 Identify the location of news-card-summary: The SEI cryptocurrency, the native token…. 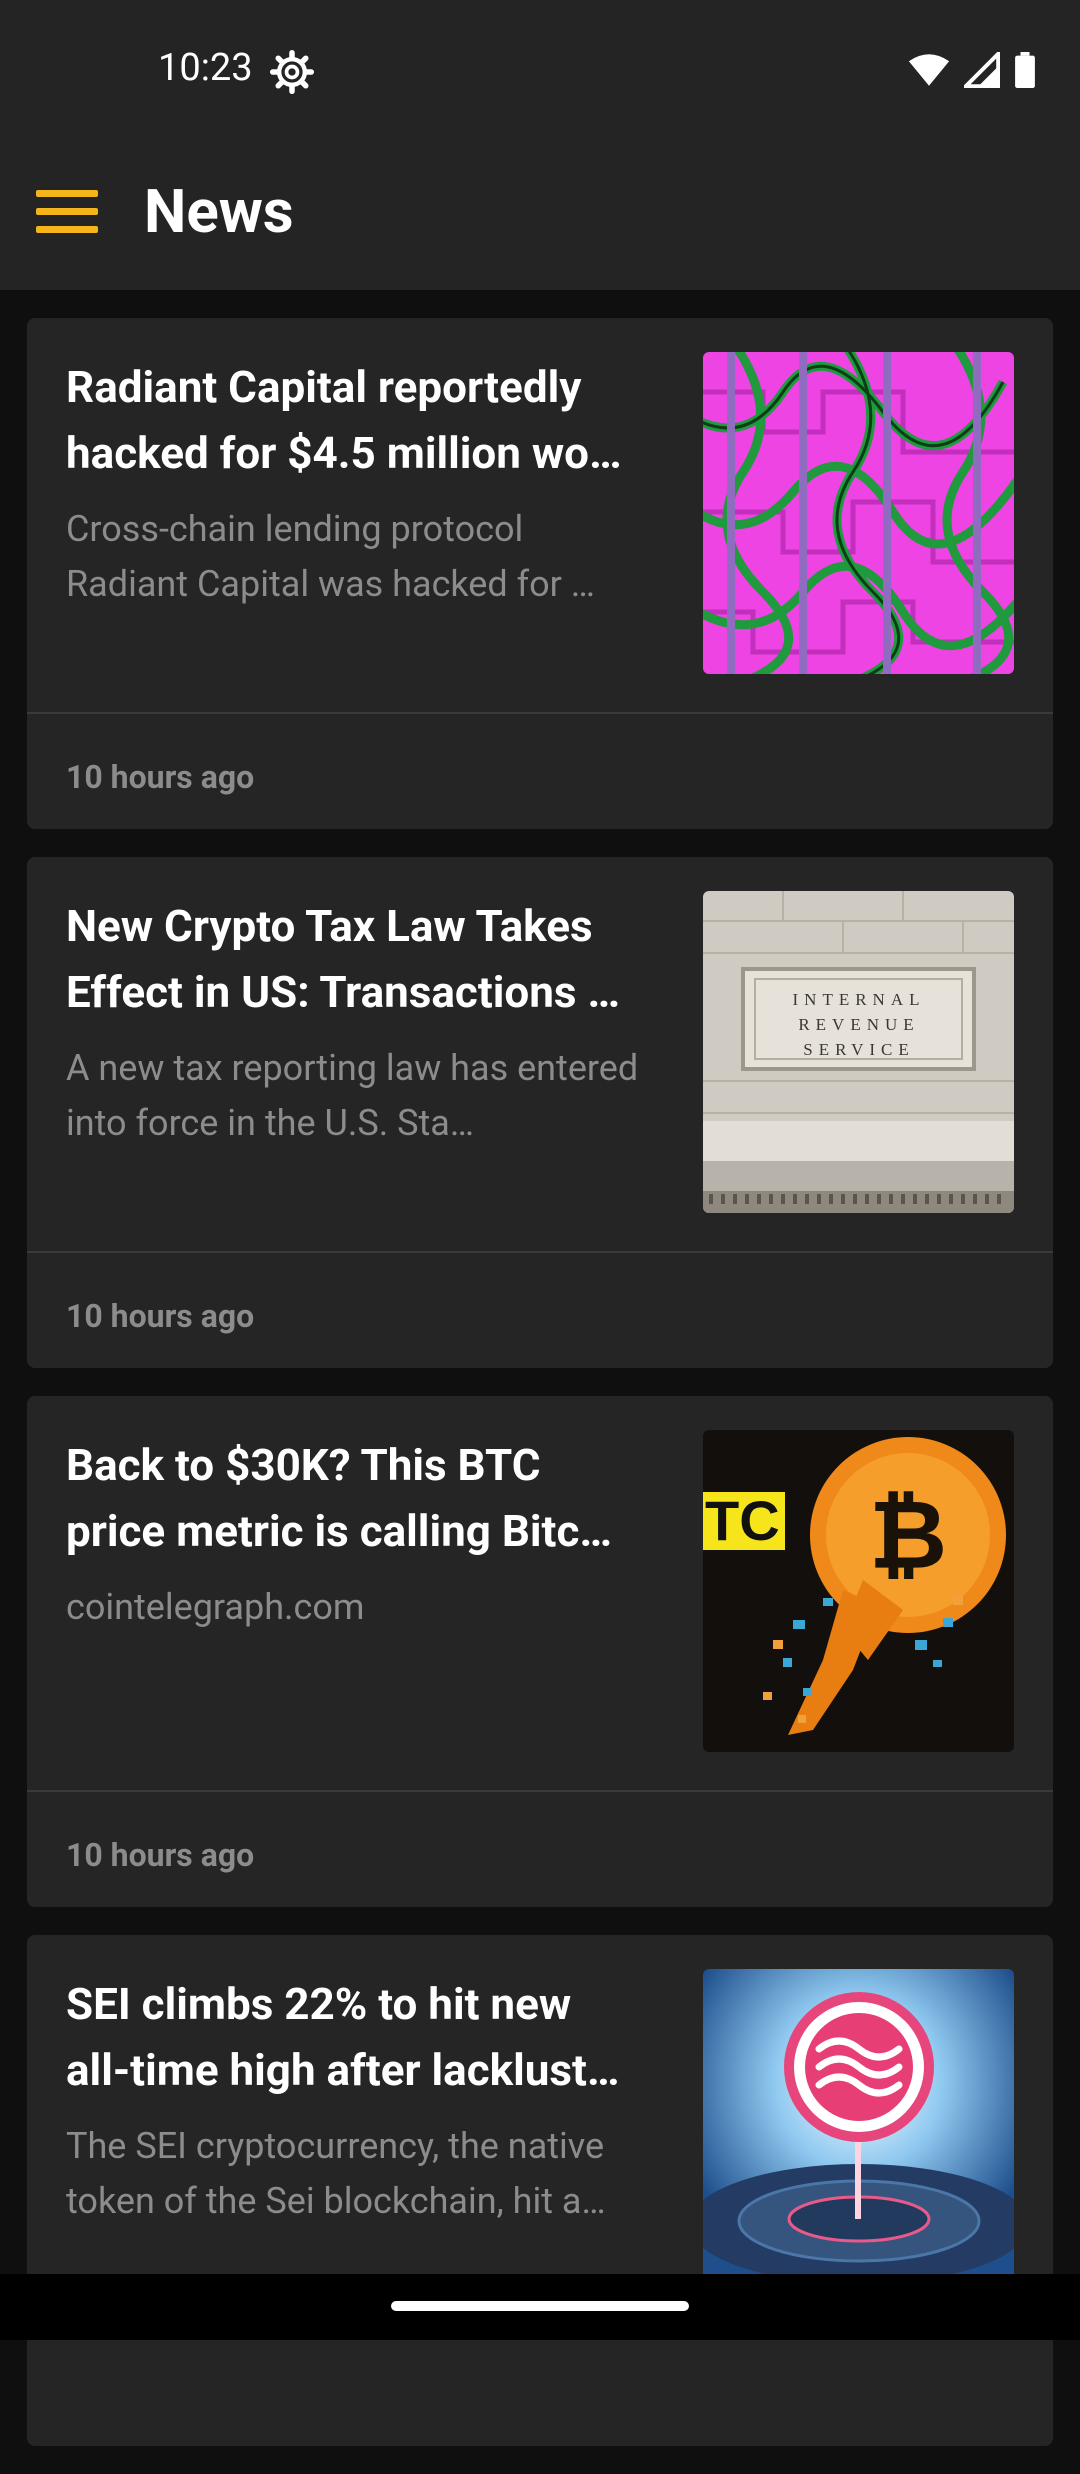
(336, 2173).